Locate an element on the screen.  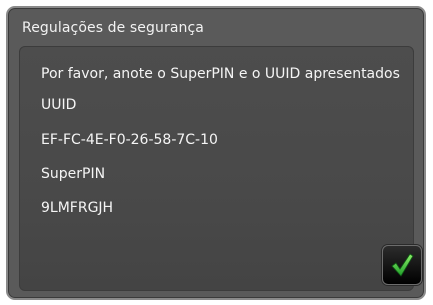
superpin-value: 9LMFRGJH is located at coordinates (77, 208).